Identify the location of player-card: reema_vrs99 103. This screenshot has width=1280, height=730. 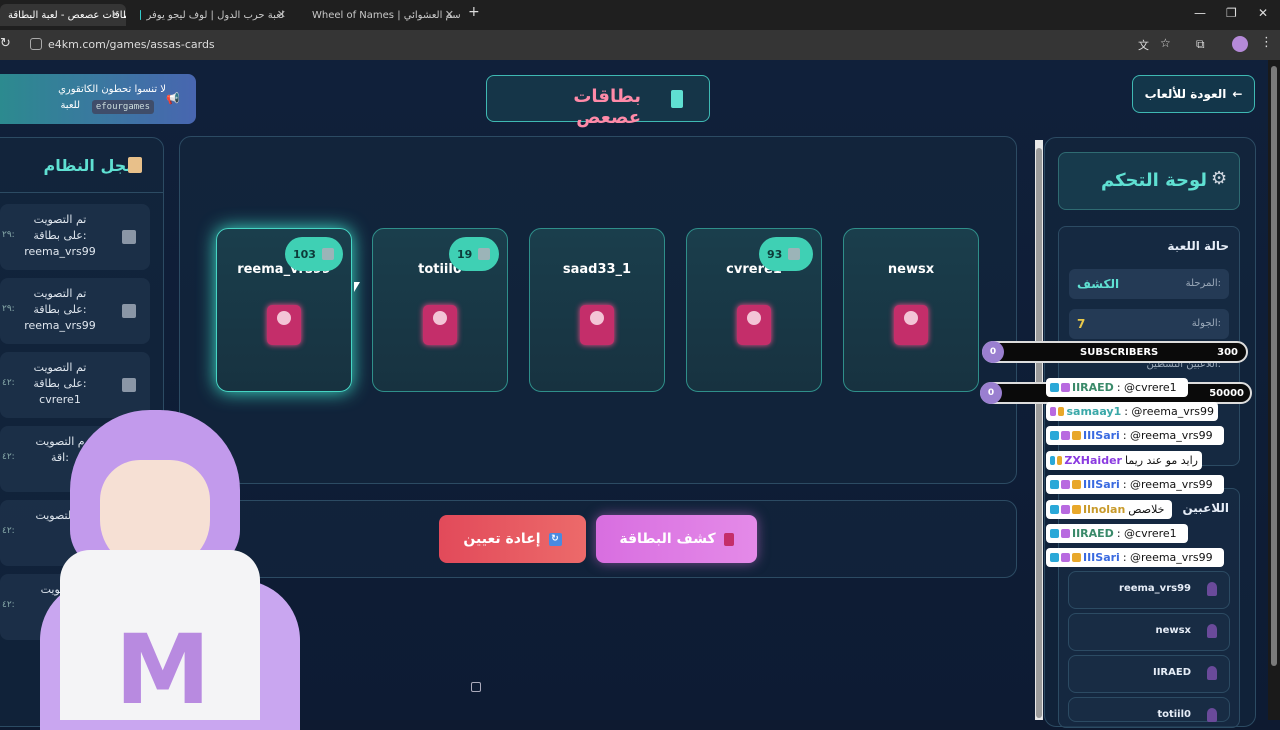
(284, 310).